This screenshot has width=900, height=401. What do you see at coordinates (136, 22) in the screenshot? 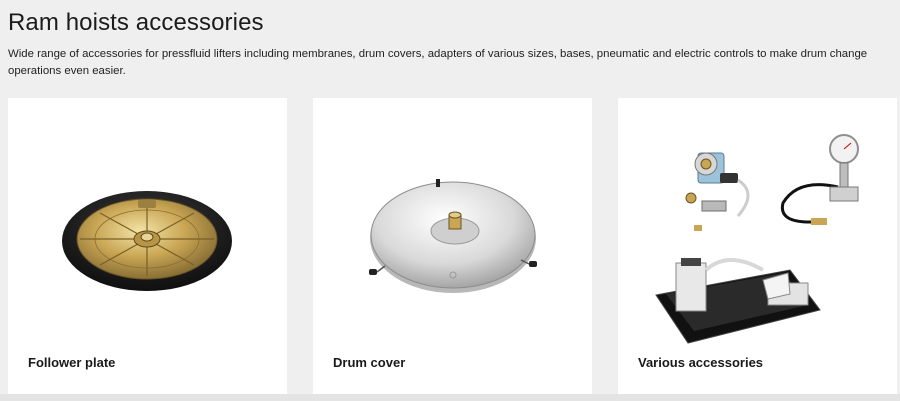
I see `page-title: Ram hoists accessories` at bounding box center [136, 22].